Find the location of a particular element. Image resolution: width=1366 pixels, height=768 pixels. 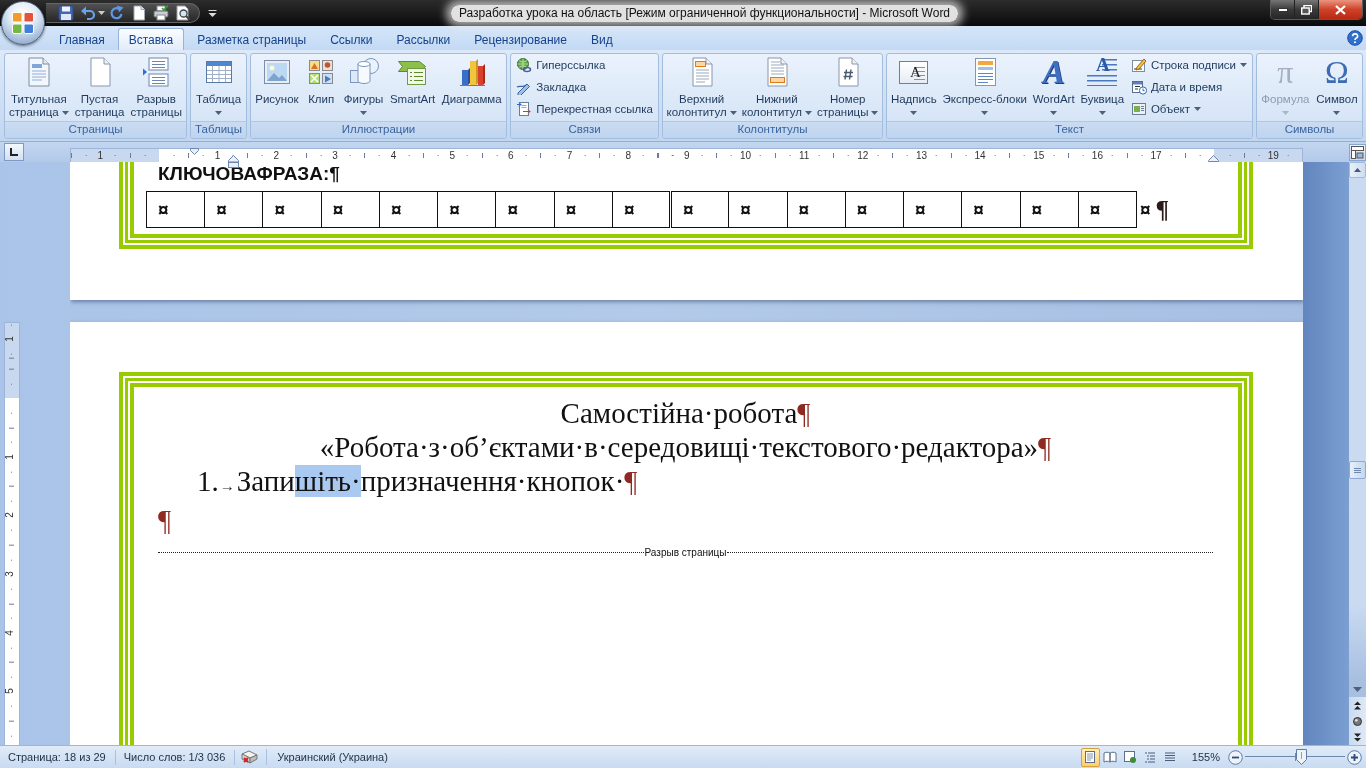

language: Украинский (Украина) is located at coordinates (332, 757).